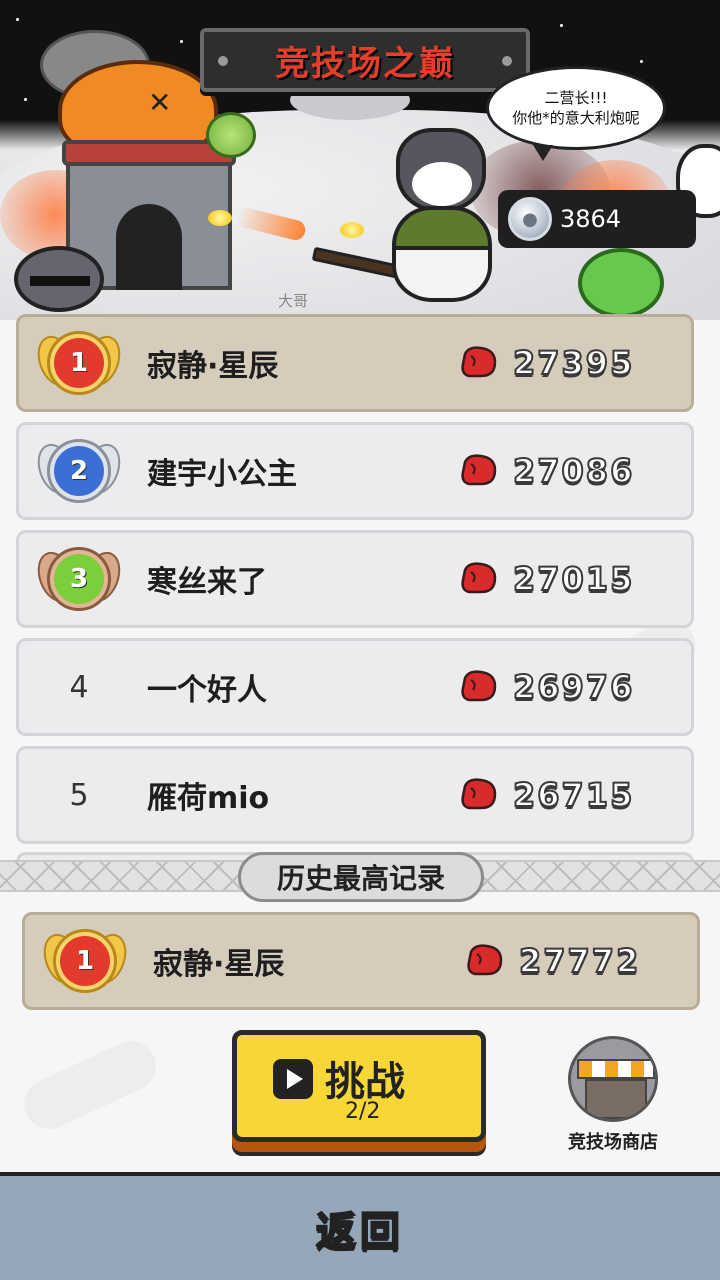 The width and height of the screenshot is (720, 1280). I want to click on shop-label: 竞技场商店, so click(613, 1142).